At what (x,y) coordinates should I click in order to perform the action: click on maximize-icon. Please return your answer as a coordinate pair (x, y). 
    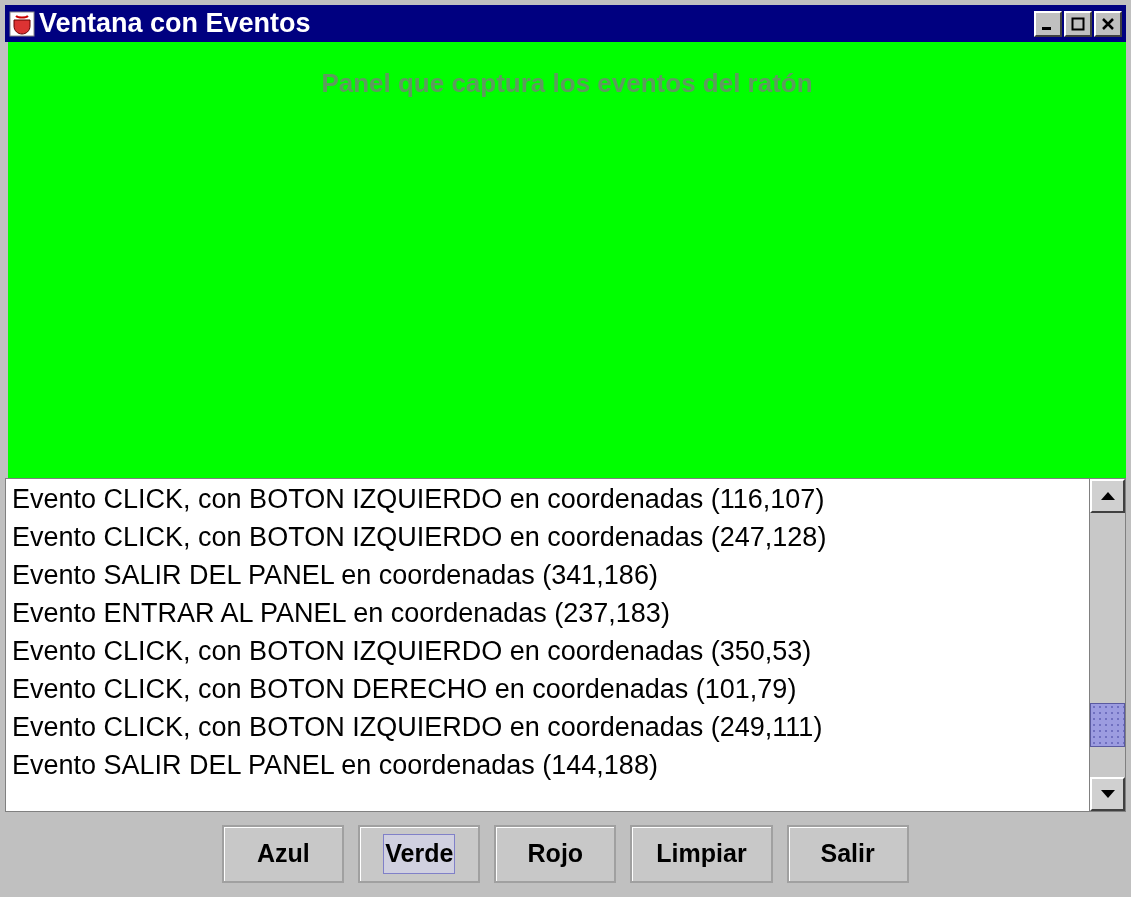
    Looking at the image, I should click on (1078, 23).